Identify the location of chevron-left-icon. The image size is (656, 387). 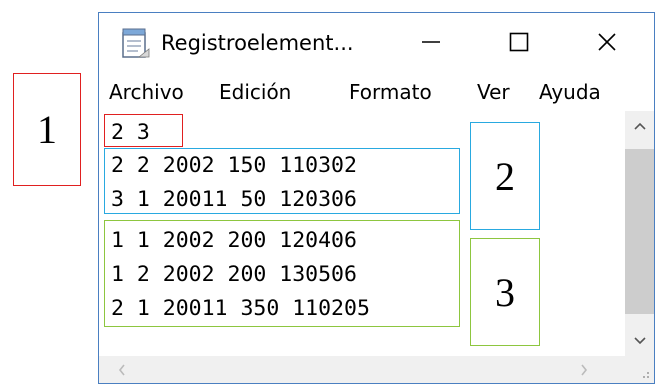
(121, 369).